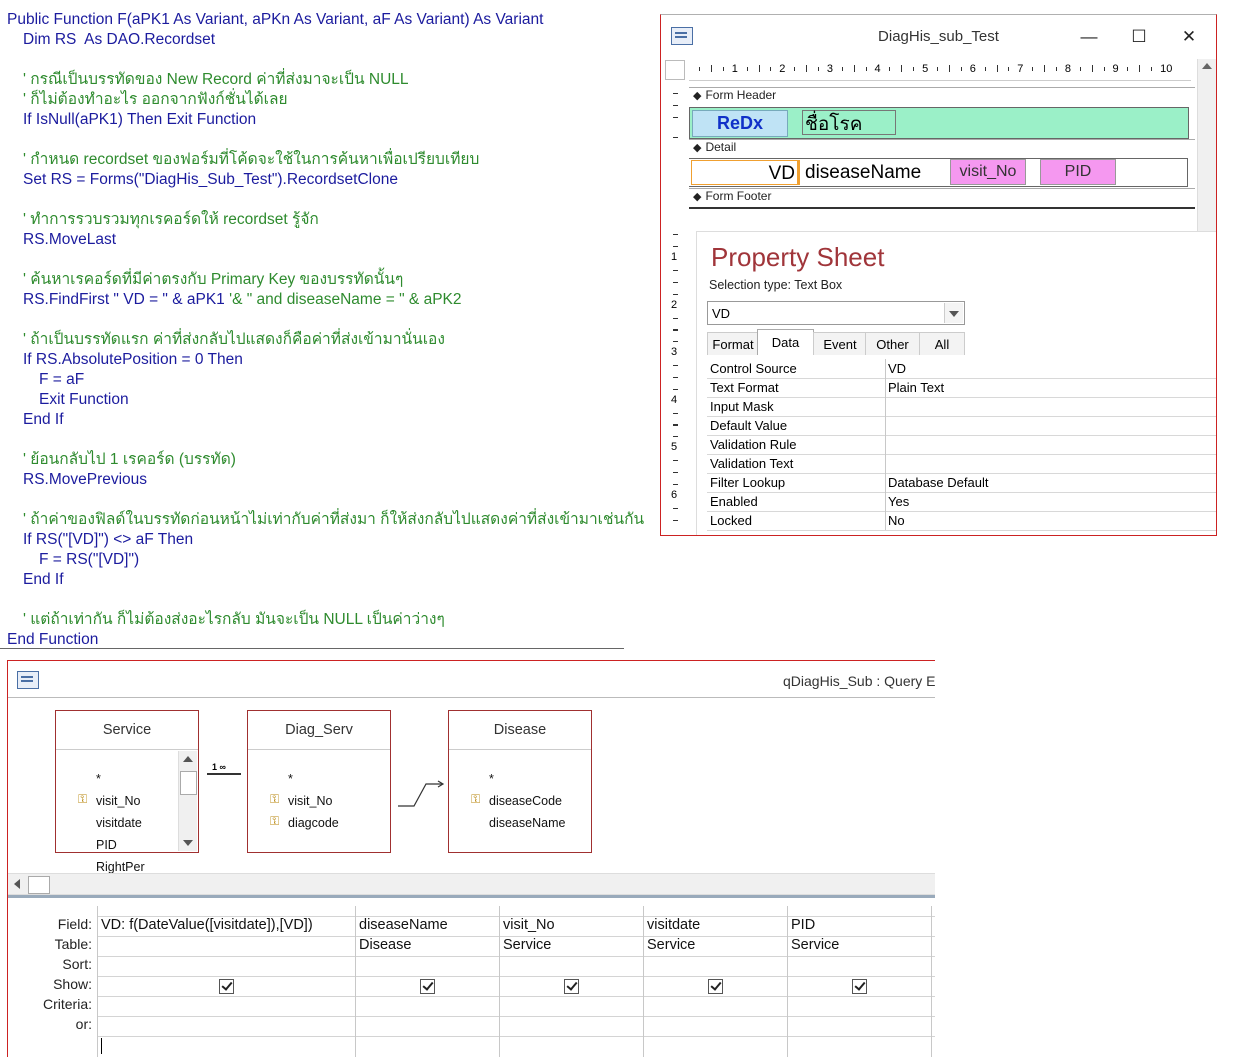 The height and width of the screenshot is (1057, 1240). I want to click on code-line: F = aF, so click(61, 380).